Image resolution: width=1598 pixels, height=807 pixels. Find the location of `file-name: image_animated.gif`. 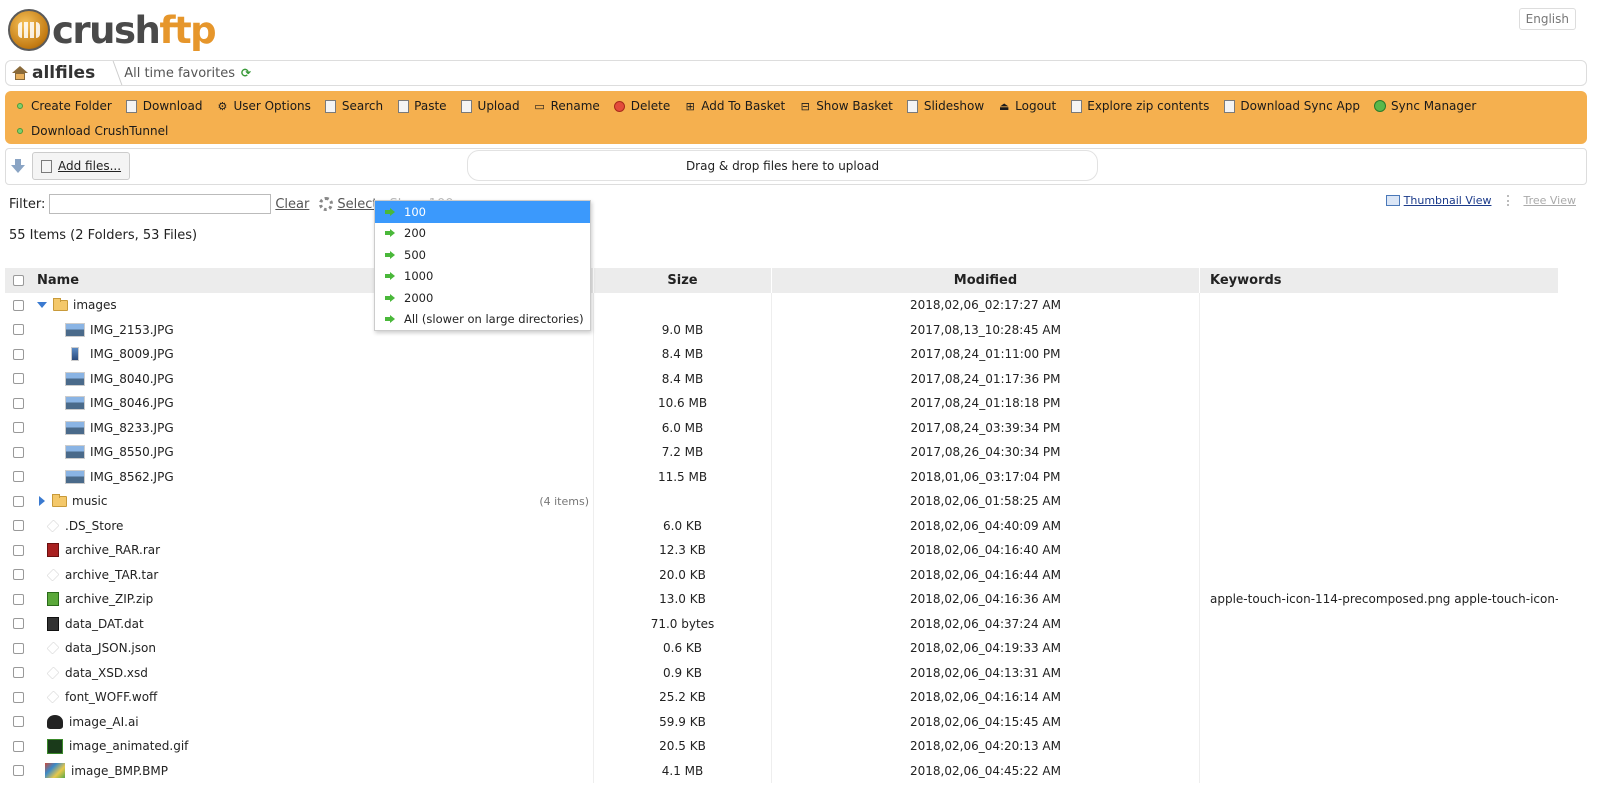

file-name: image_animated.gif is located at coordinates (128, 746).